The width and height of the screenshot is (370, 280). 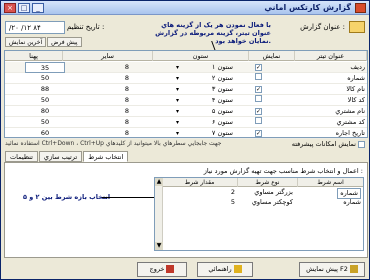 I want to click on header-show: نمايش, so click(x=272, y=56).